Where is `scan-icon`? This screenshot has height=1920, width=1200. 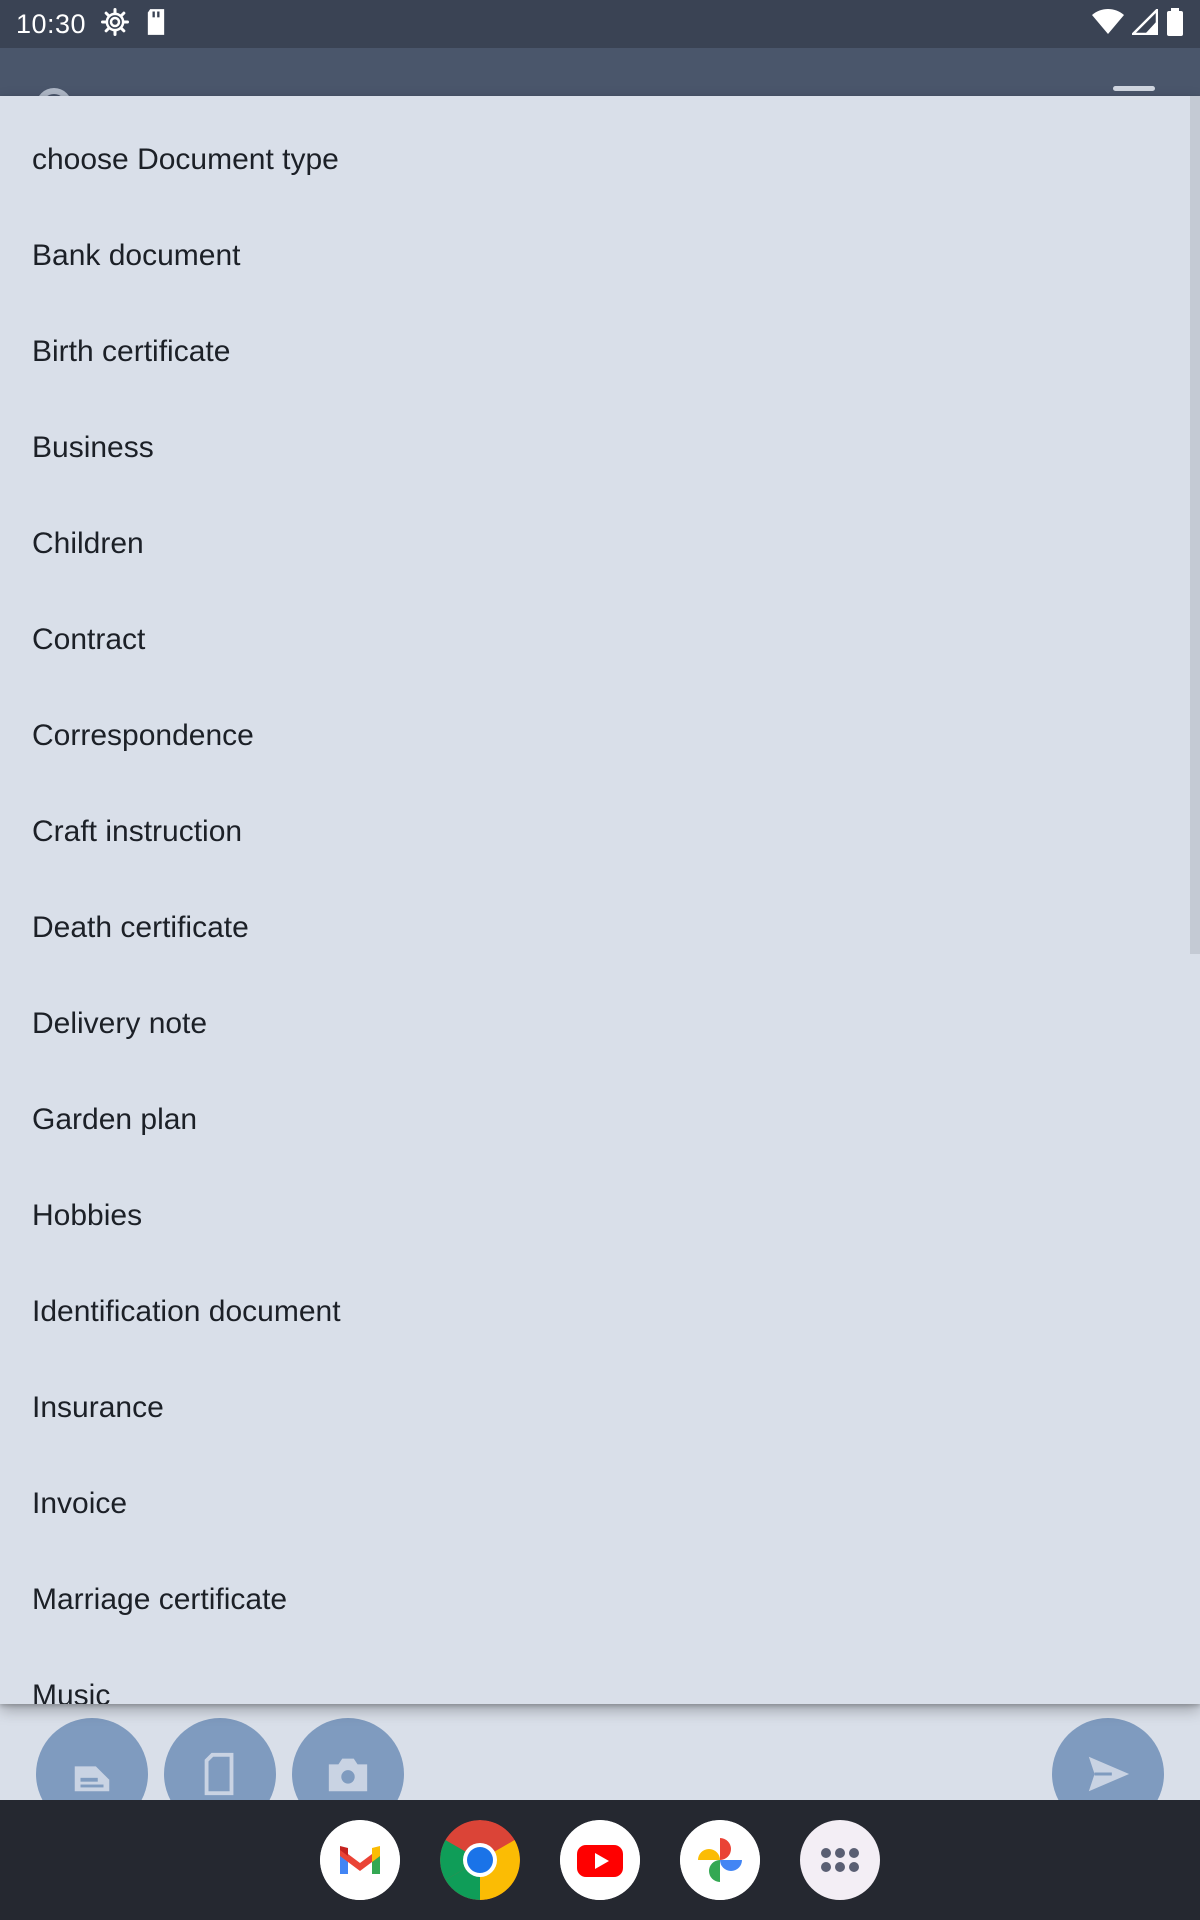 scan-icon is located at coordinates (92, 1779).